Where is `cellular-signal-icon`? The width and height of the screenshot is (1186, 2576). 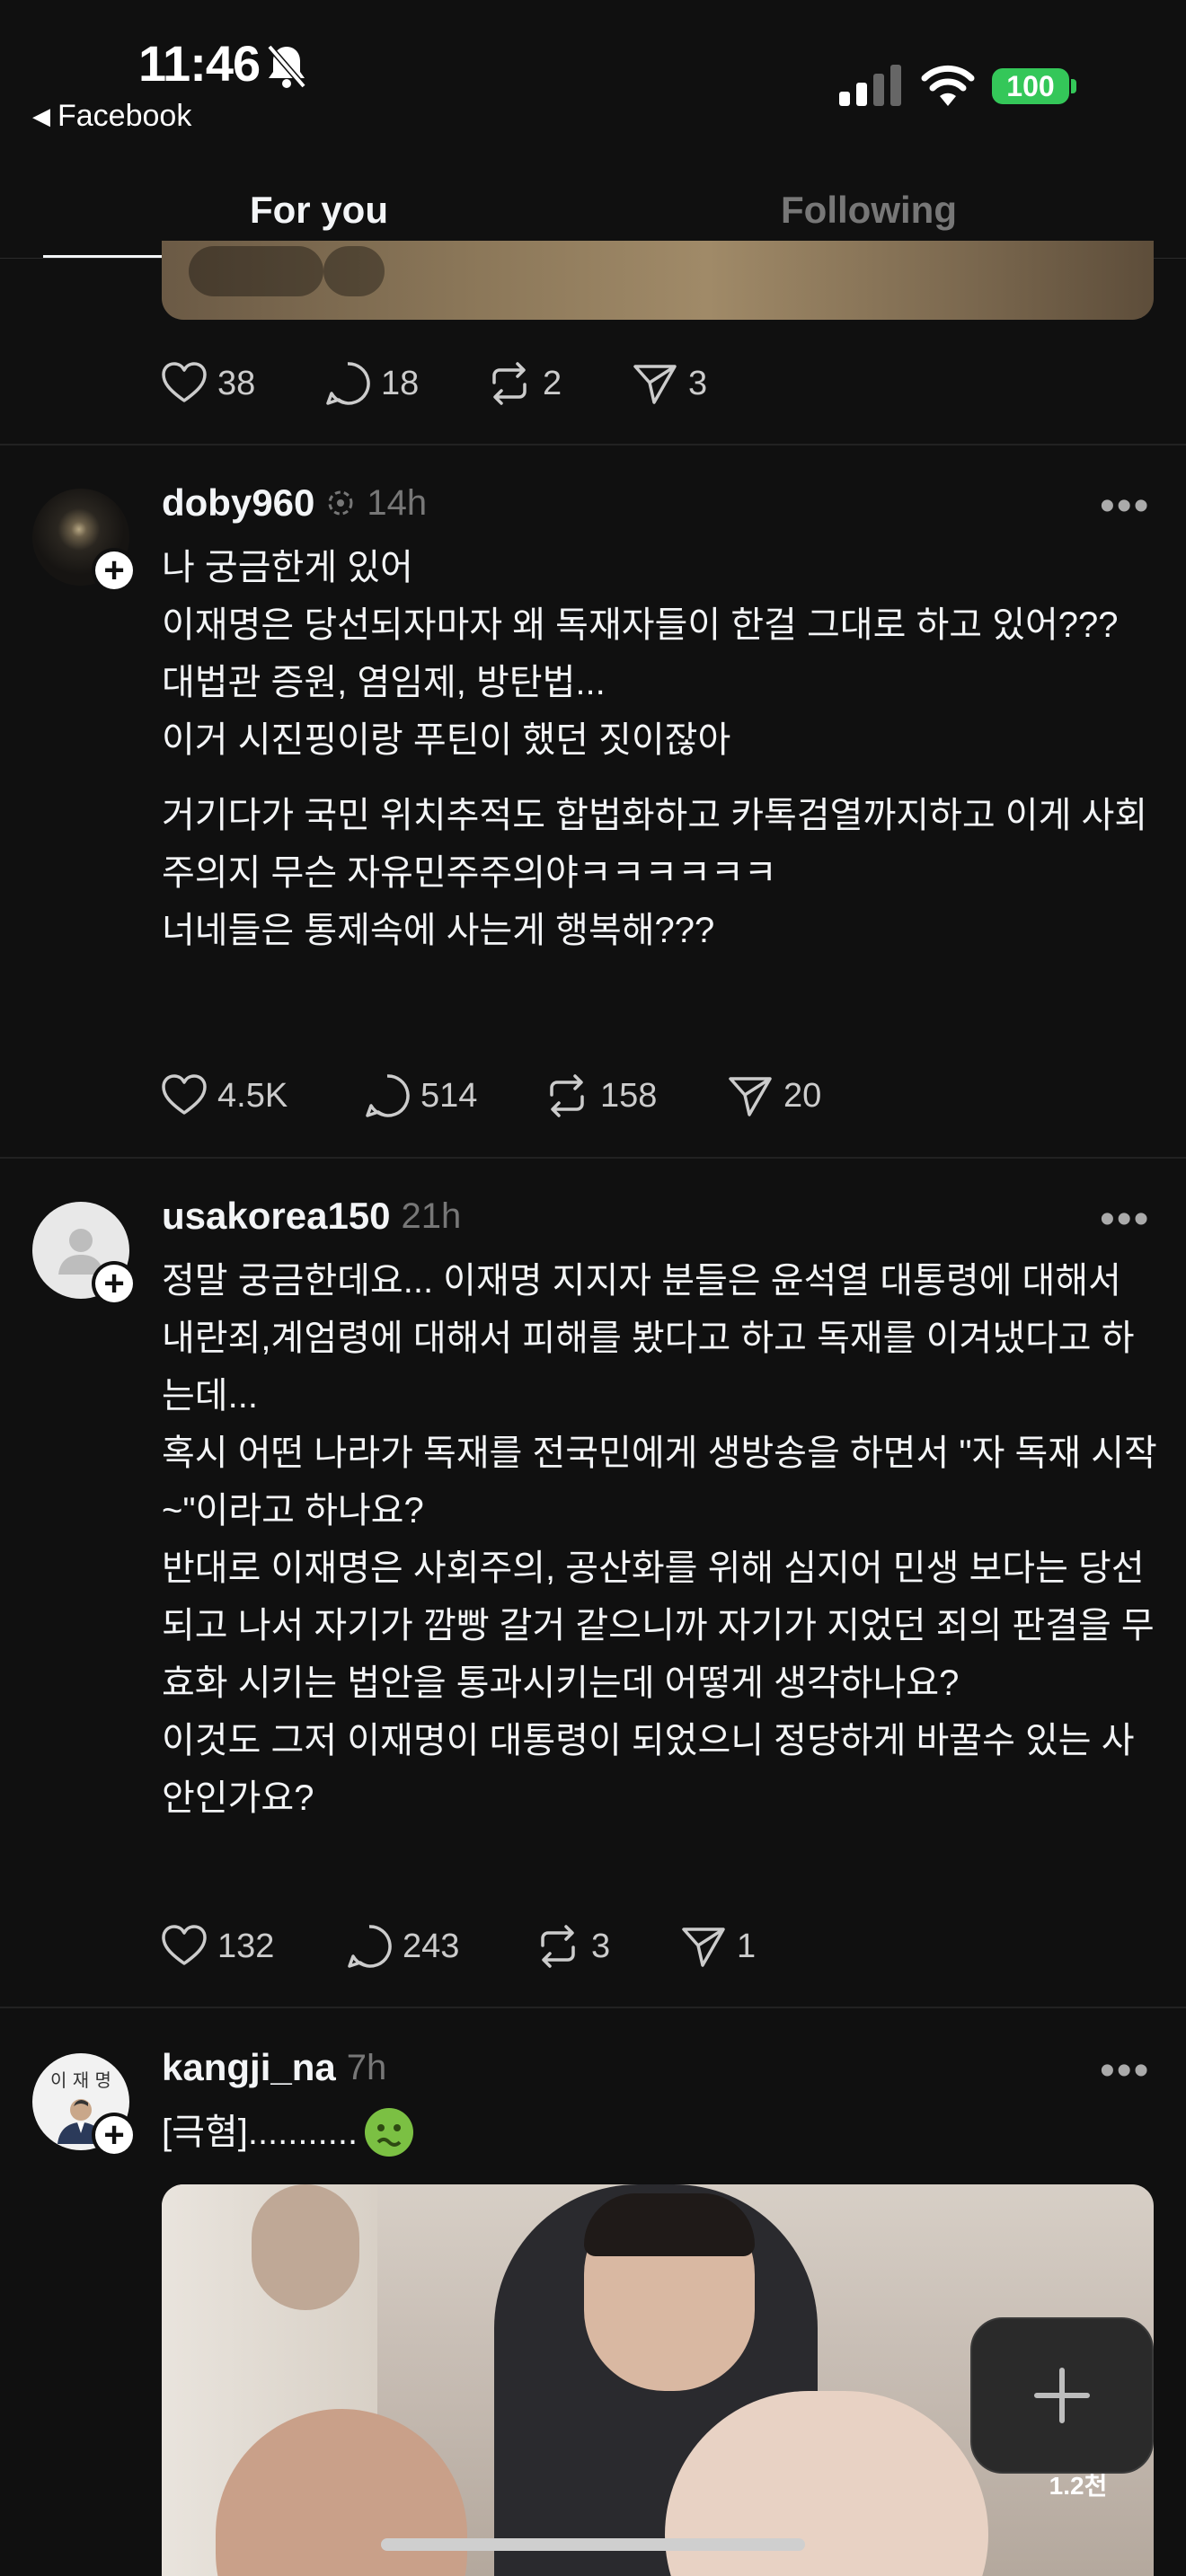 cellular-signal-icon is located at coordinates (870, 85).